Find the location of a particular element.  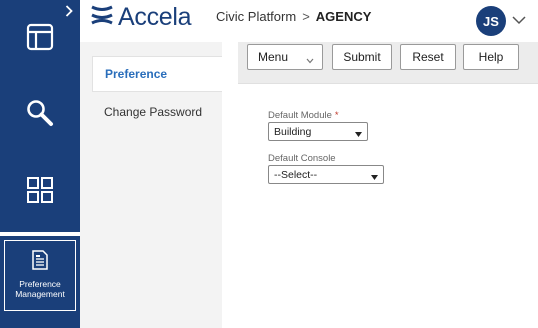

accela-logo: Accela is located at coordinates (141, 16).